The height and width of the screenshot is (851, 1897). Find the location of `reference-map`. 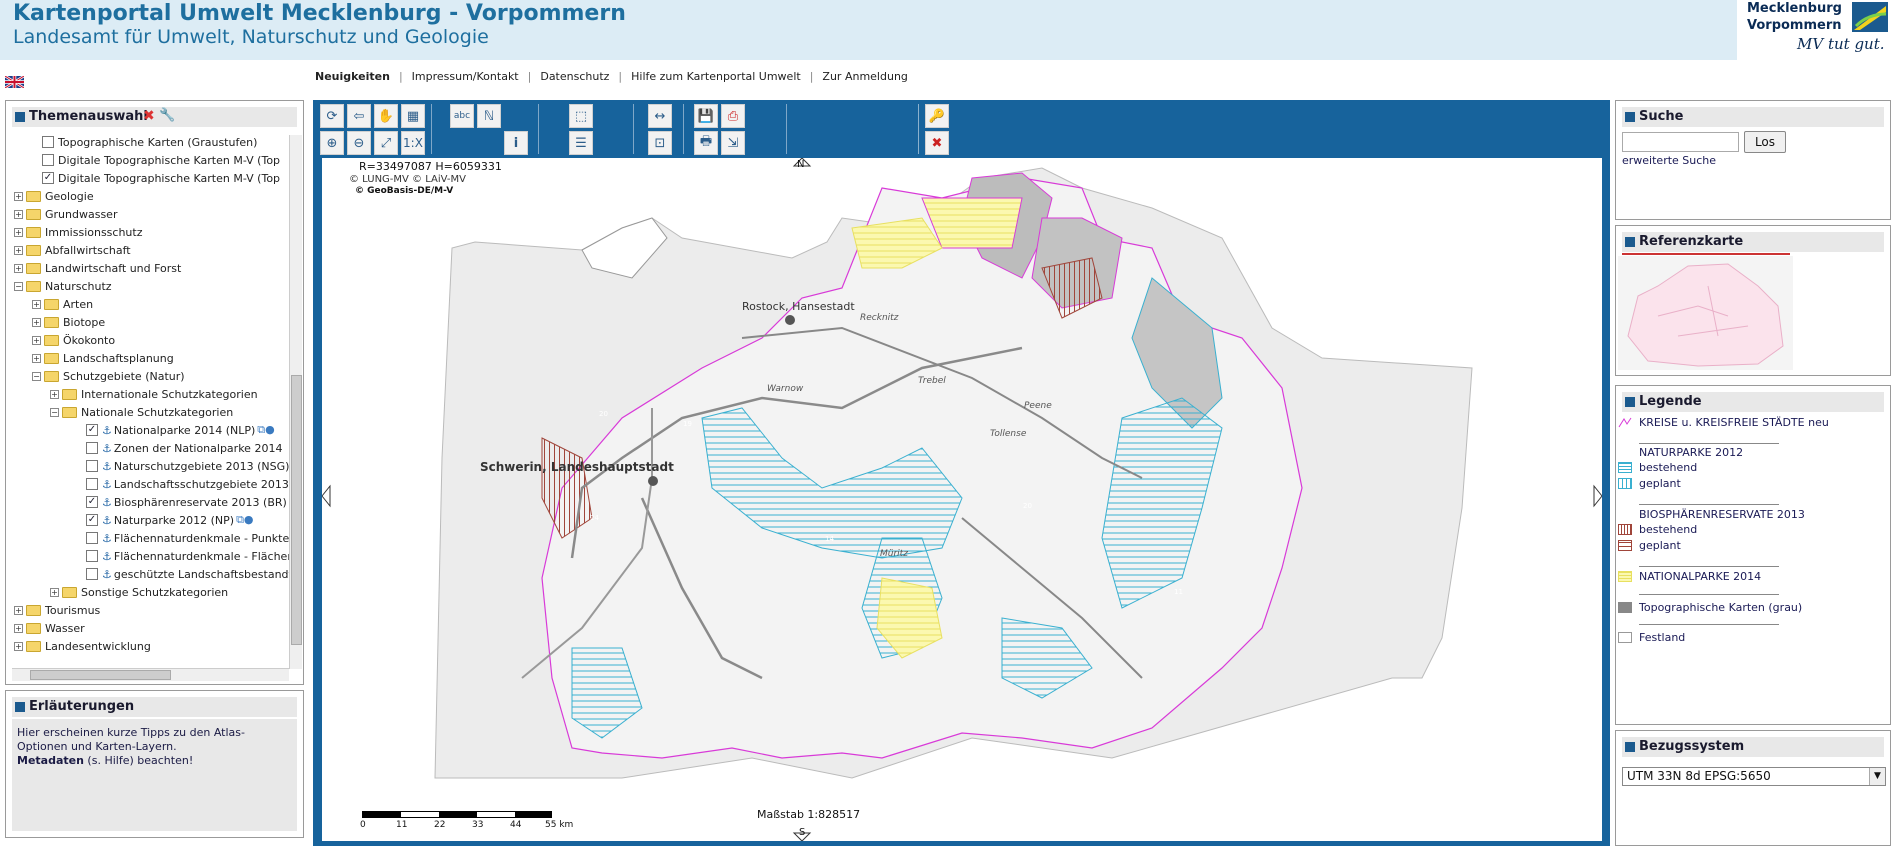

reference-map is located at coordinates (1705, 313).